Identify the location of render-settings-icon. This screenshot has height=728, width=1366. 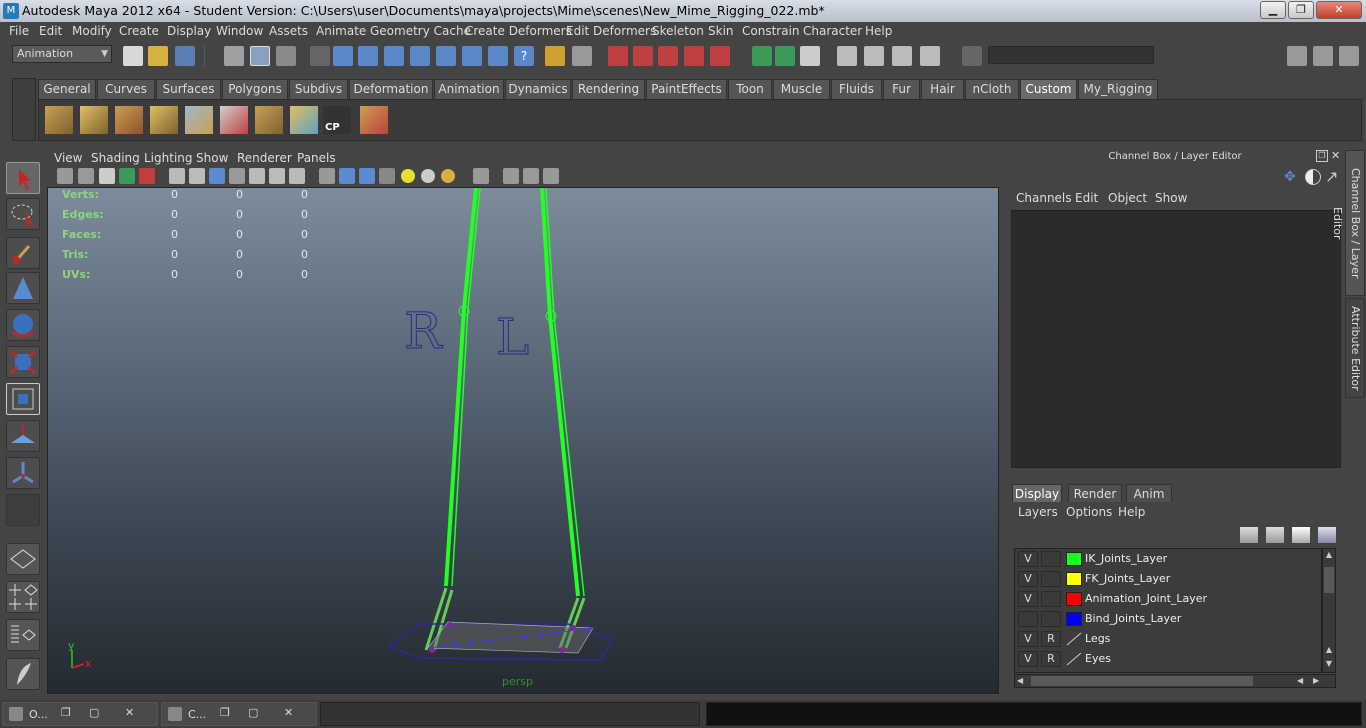
(930, 56).